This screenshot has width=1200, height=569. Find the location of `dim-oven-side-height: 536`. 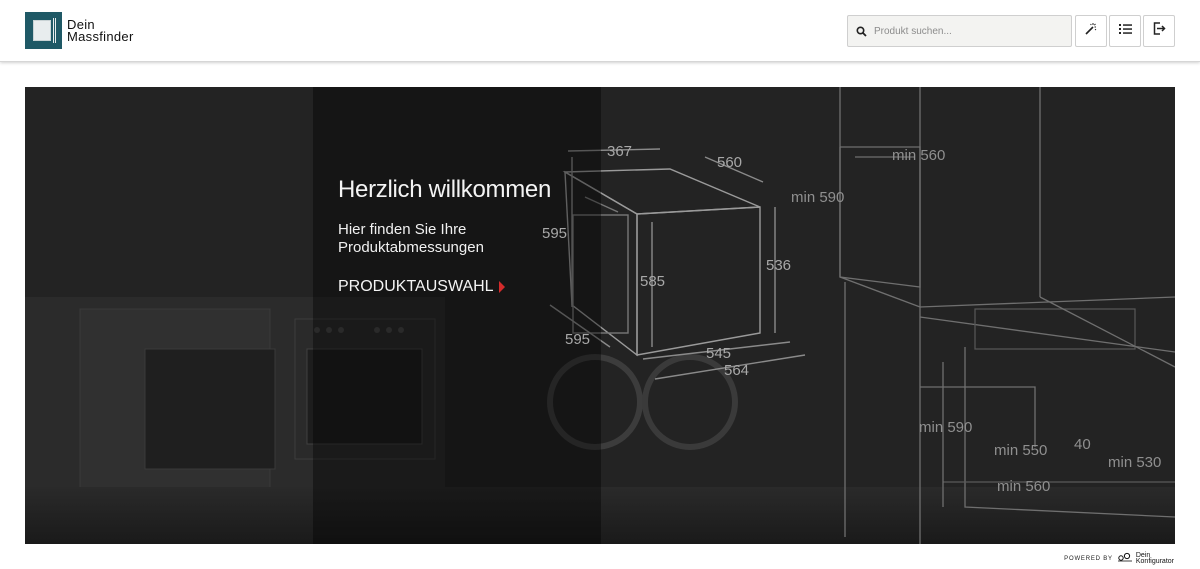

dim-oven-side-height: 536 is located at coordinates (779, 265).